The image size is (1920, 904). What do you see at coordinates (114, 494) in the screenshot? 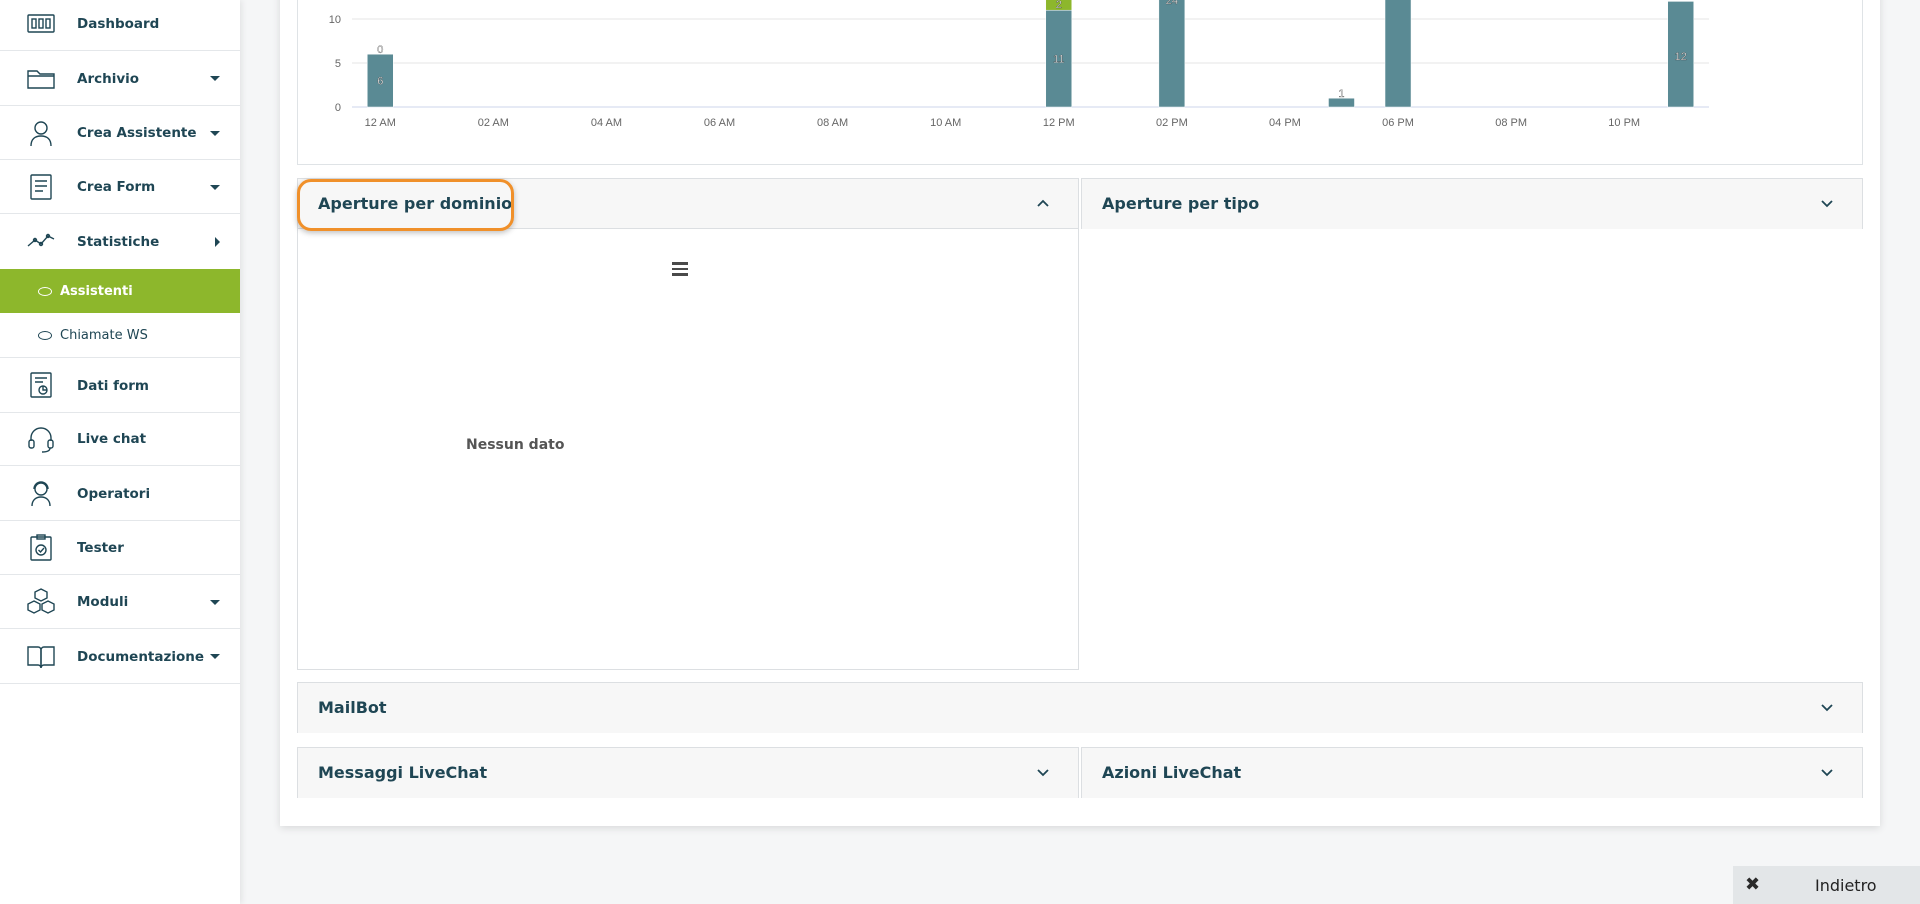
I see `sidebar-item-label: Operatori` at bounding box center [114, 494].